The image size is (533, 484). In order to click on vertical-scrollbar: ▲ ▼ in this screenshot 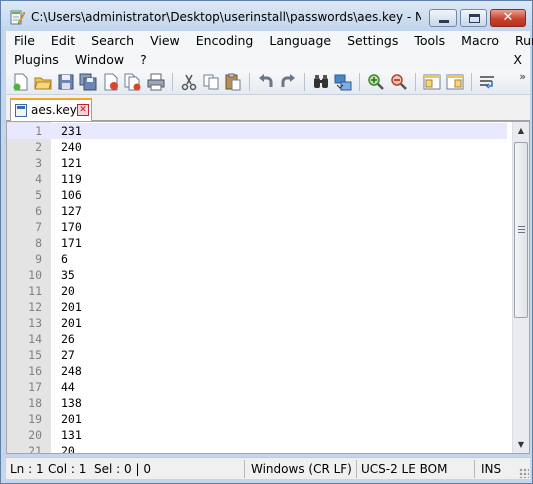, I will do `click(520, 287)`.